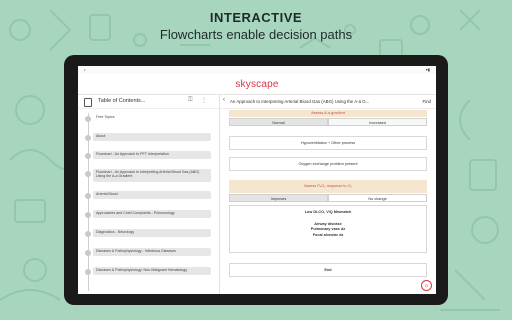  Describe the element at coordinates (204, 100) in the screenshot. I see `more-icon: ⋮` at that location.